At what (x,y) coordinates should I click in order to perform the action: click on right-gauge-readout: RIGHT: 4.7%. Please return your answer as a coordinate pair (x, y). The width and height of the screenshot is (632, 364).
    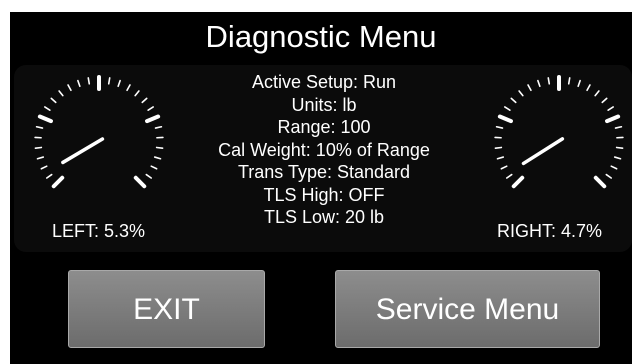
    Looking at the image, I should click on (549, 231).